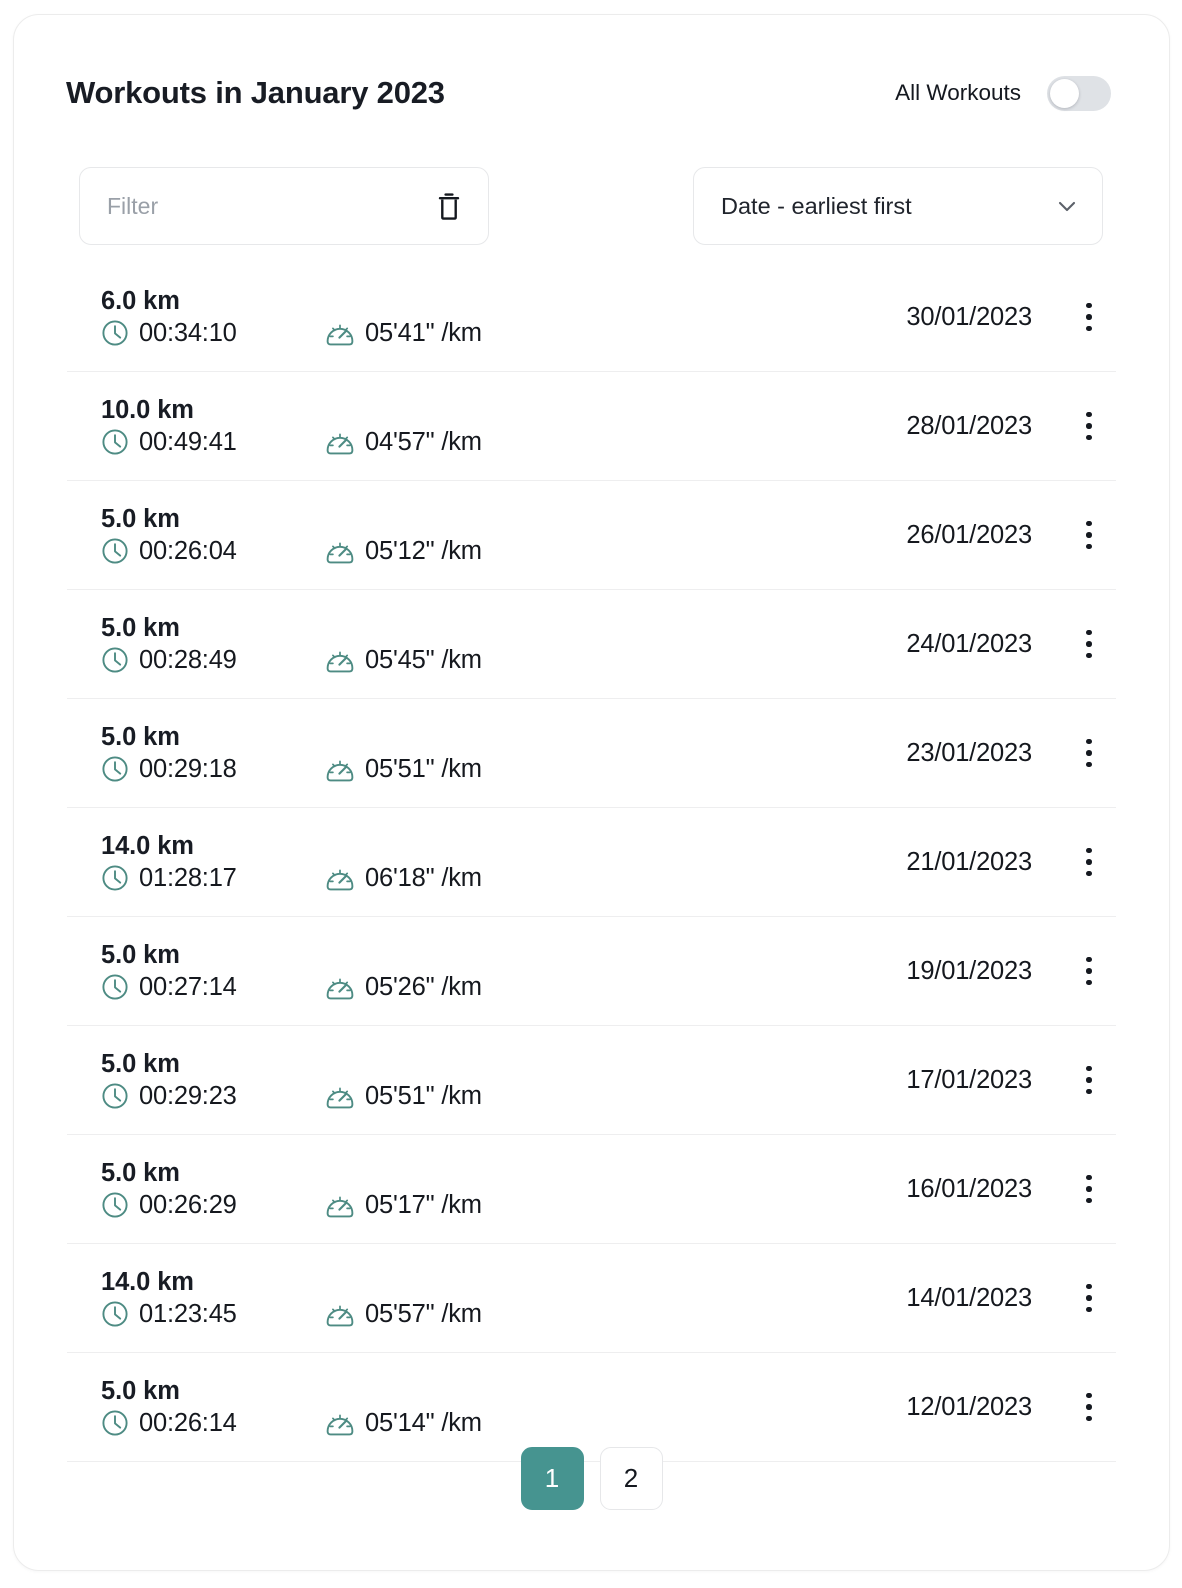 The image size is (1182, 1588). Describe the element at coordinates (291, 1407) in the screenshot. I see `workout-summary: 5.0 km 00:26:14 05'14" /km` at that location.